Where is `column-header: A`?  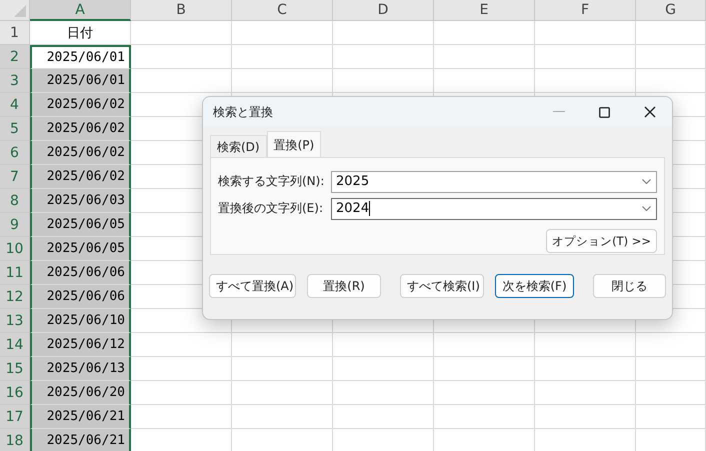
column-header: A is located at coordinates (80, 10).